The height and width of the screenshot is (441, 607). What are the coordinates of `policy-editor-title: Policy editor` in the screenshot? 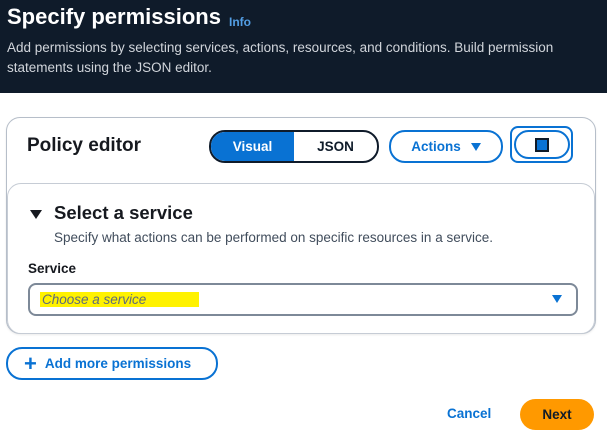 It's located at (84, 145).